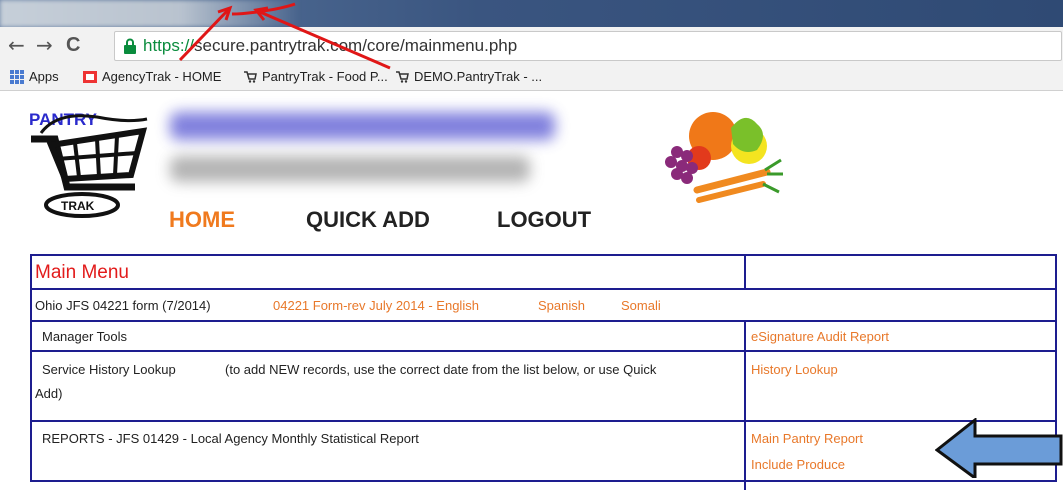 This screenshot has height=490, width=1063. What do you see at coordinates (63, 119) in the screenshot?
I see `logo-top-text: PANTRY` at bounding box center [63, 119].